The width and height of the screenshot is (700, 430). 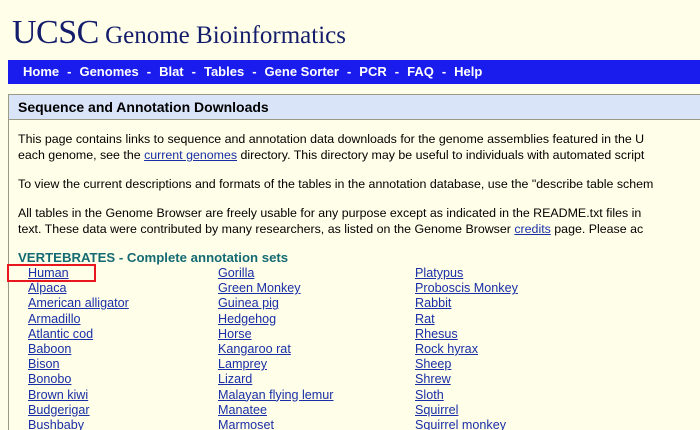 What do you see at coordinates (153, 257) in the screenshot?
I see `vertebrates-section-heading: VERTEBRATES - Complete annotation sets` at bounding box center [153, 257].